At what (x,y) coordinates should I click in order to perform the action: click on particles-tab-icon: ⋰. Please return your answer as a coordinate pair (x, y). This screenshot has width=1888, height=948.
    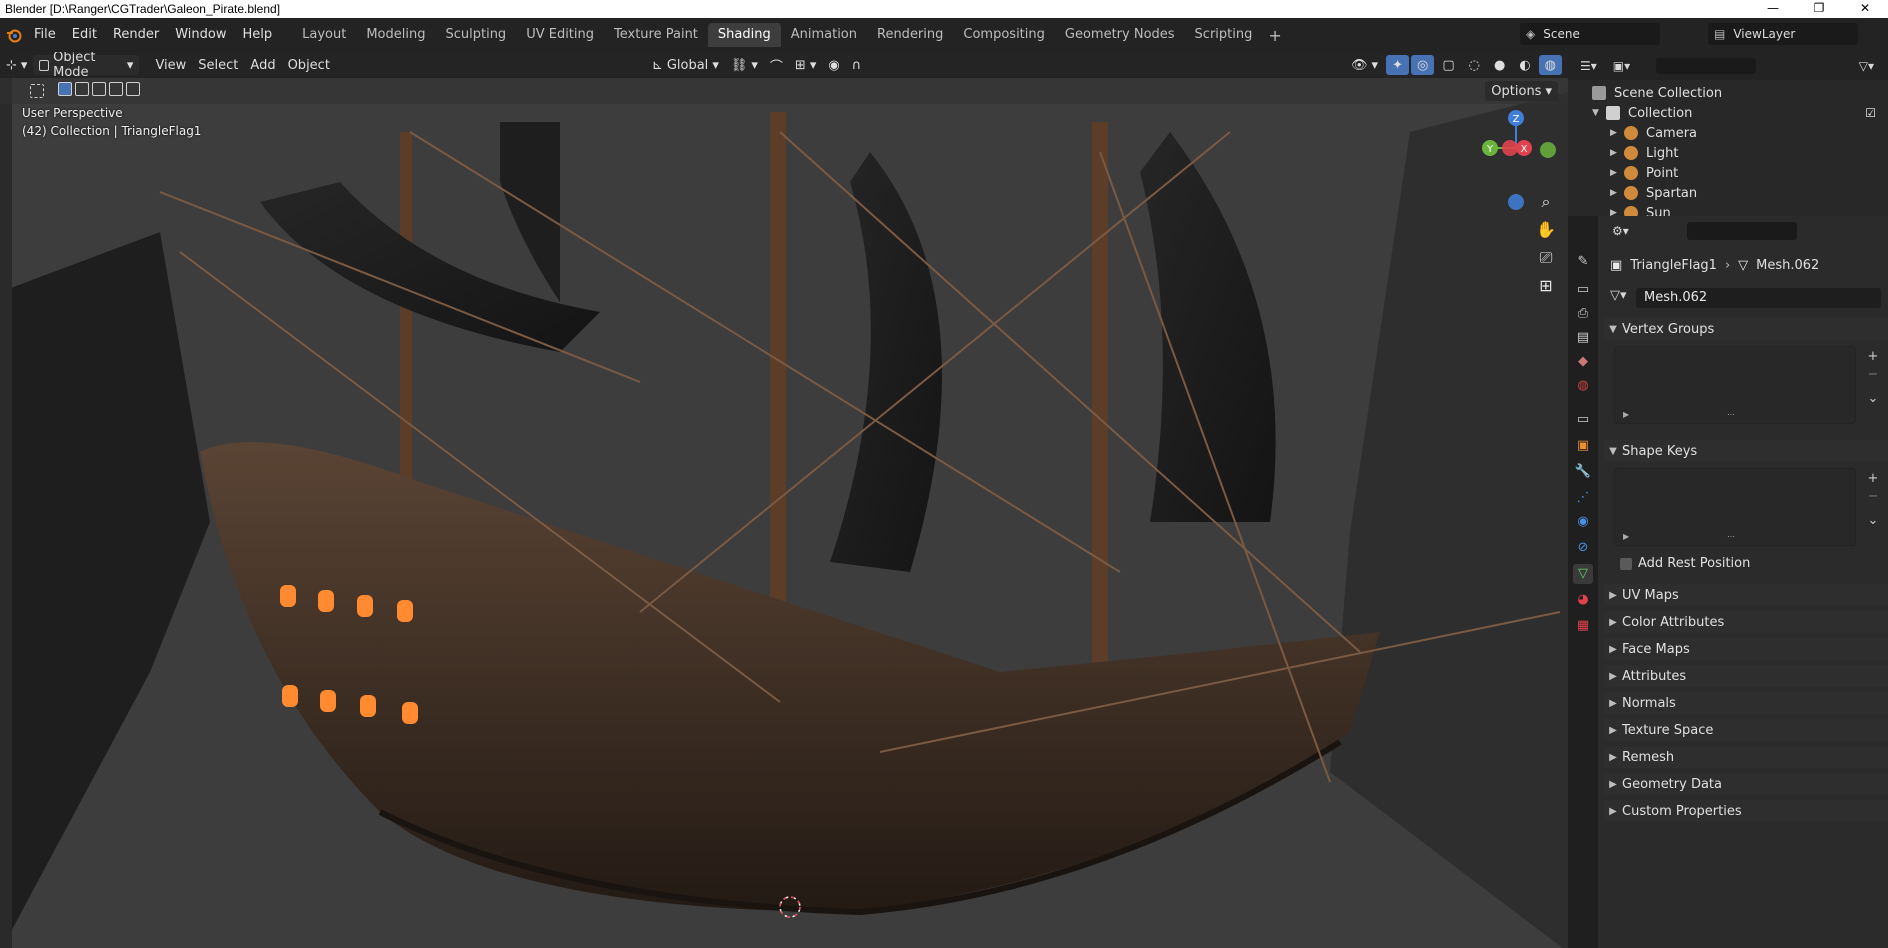
    Looking at the image, I should click on (1583, 498).